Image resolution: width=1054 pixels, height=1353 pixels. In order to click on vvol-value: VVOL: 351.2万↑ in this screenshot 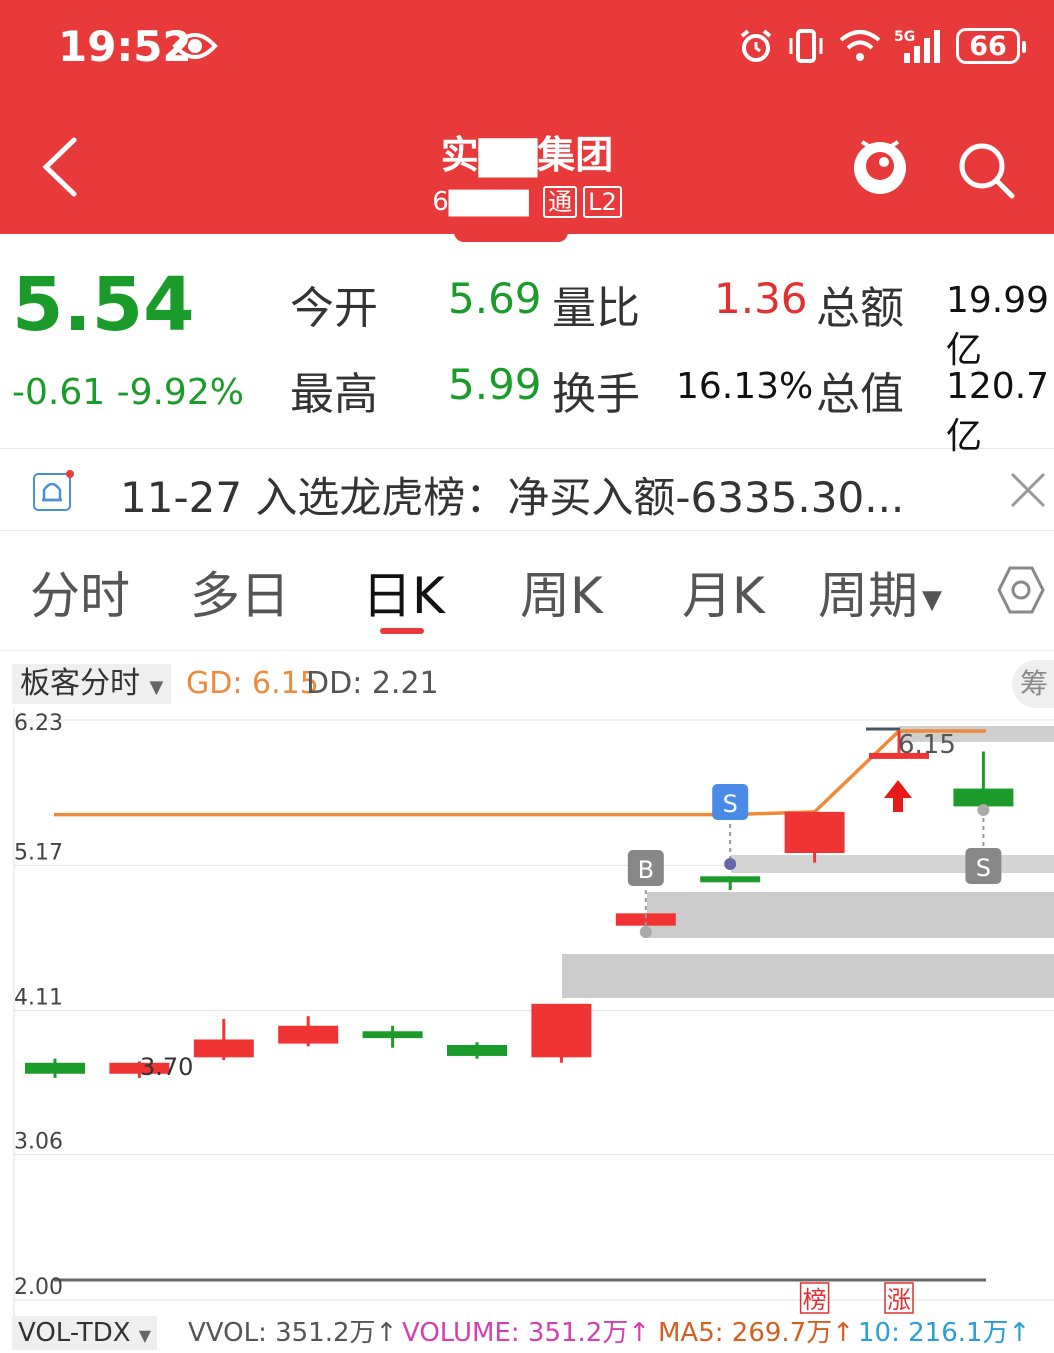, I will do `click(293, 1333)`.